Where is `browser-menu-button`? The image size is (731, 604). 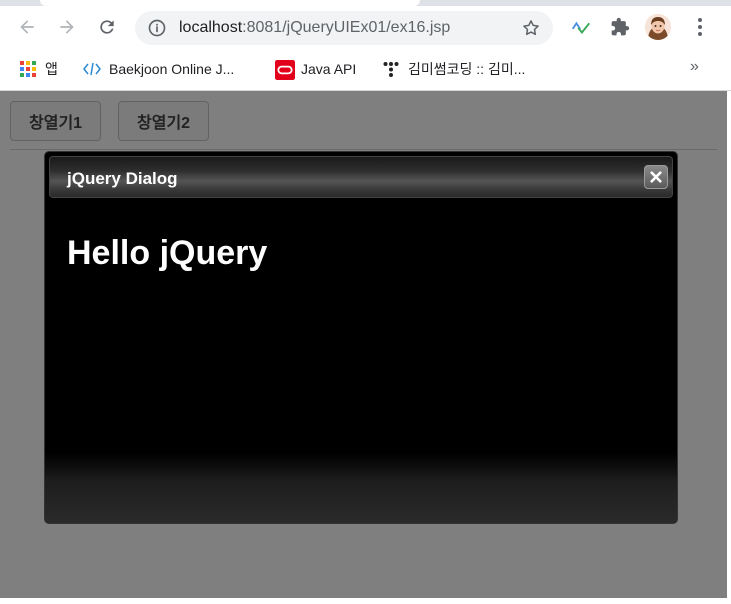
browser-menu-button is located at coordinates (700, 27).